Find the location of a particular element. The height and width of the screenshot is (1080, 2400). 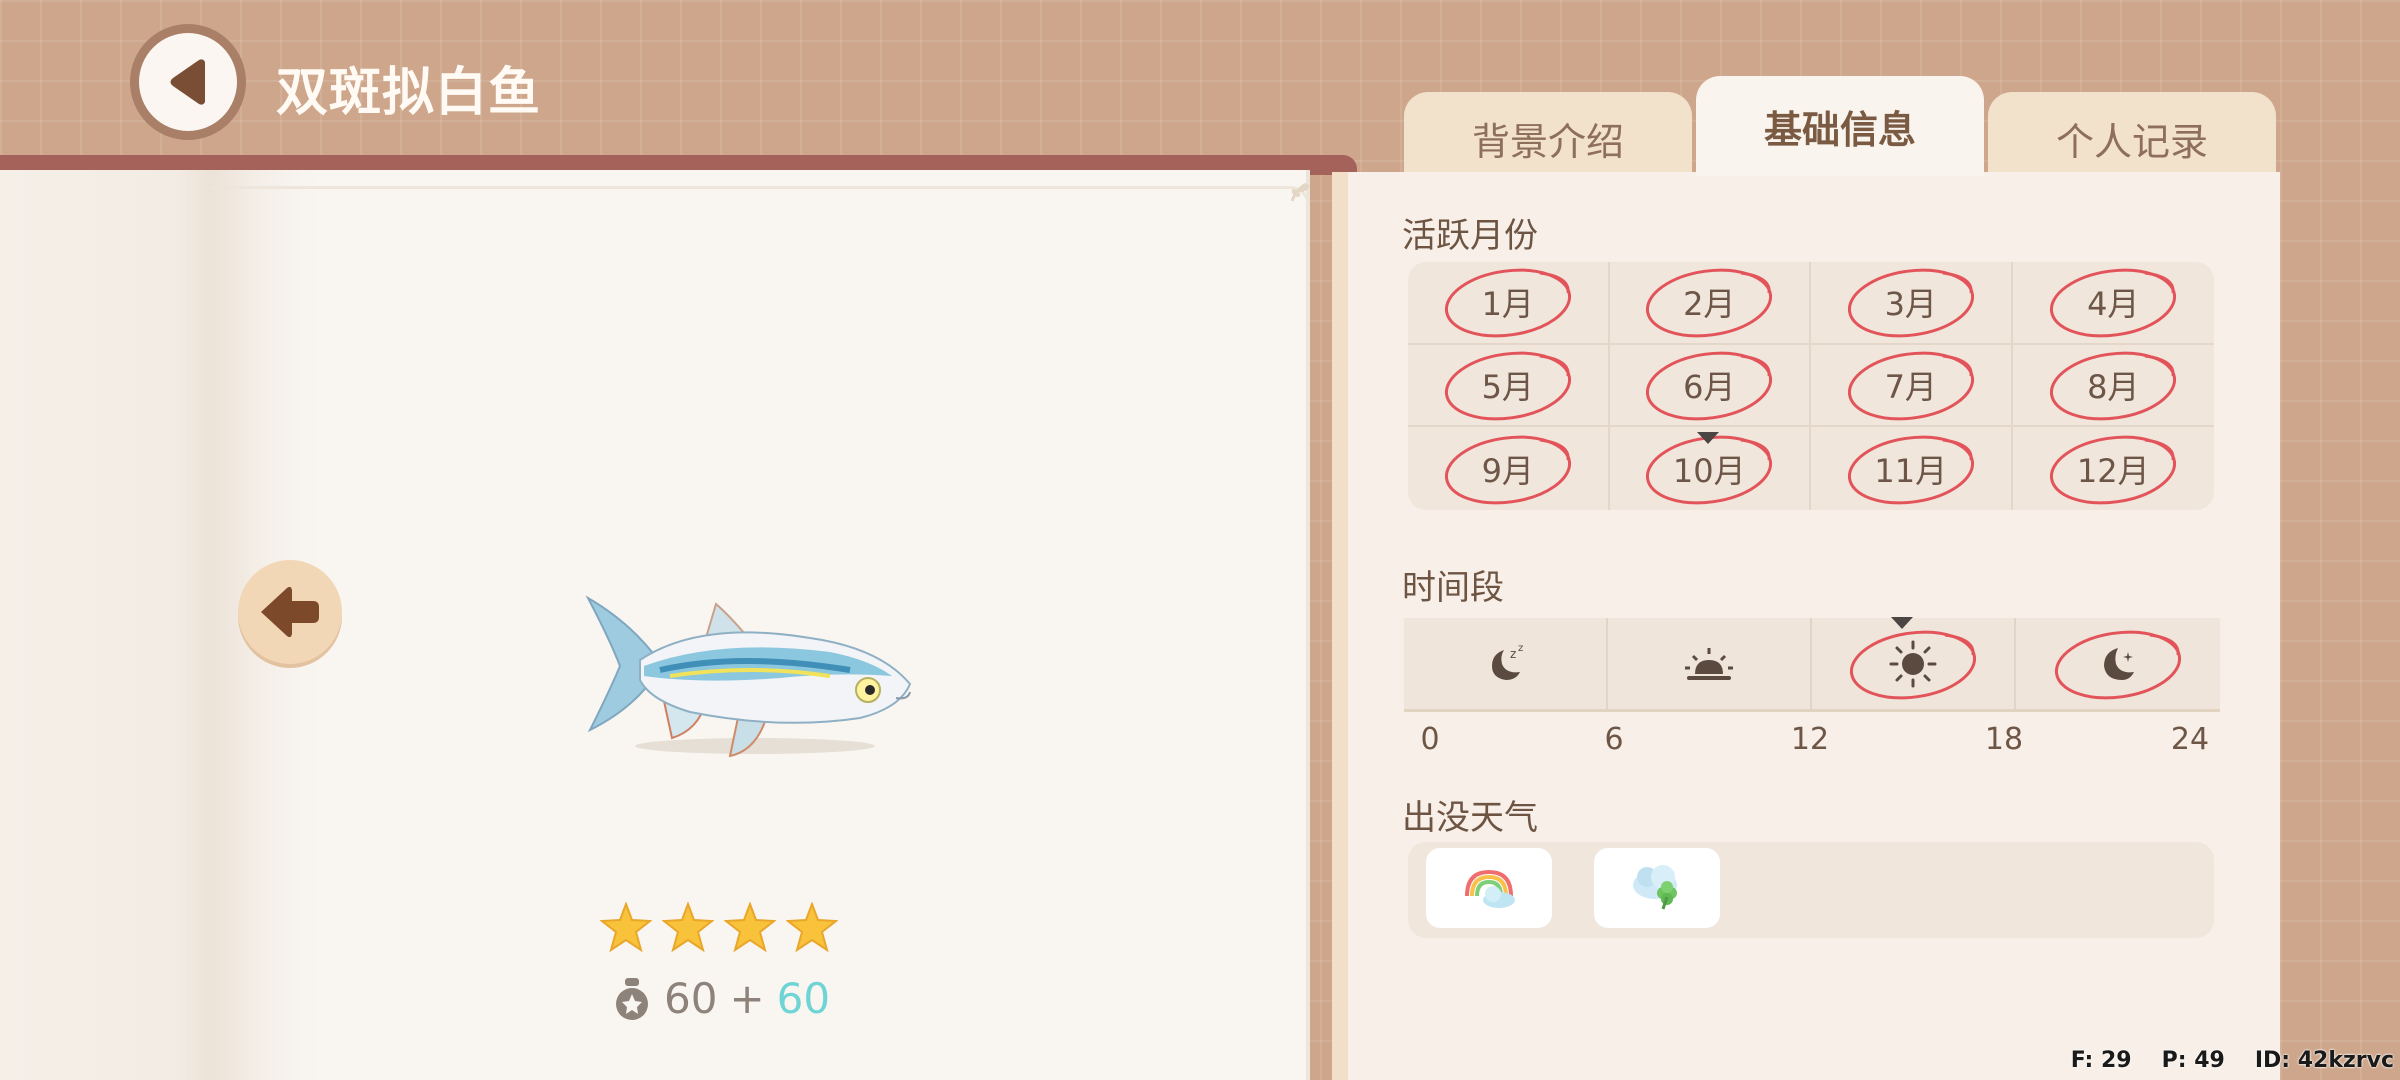

star-rating is located at coordinates (719, 927).